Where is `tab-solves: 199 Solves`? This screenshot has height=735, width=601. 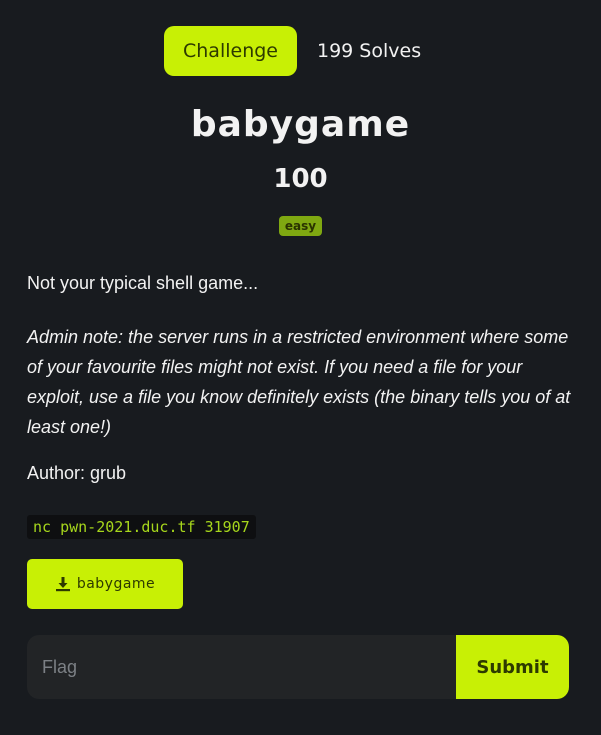
tab-solves: 199 Solves is located at coordinates (369, 51).